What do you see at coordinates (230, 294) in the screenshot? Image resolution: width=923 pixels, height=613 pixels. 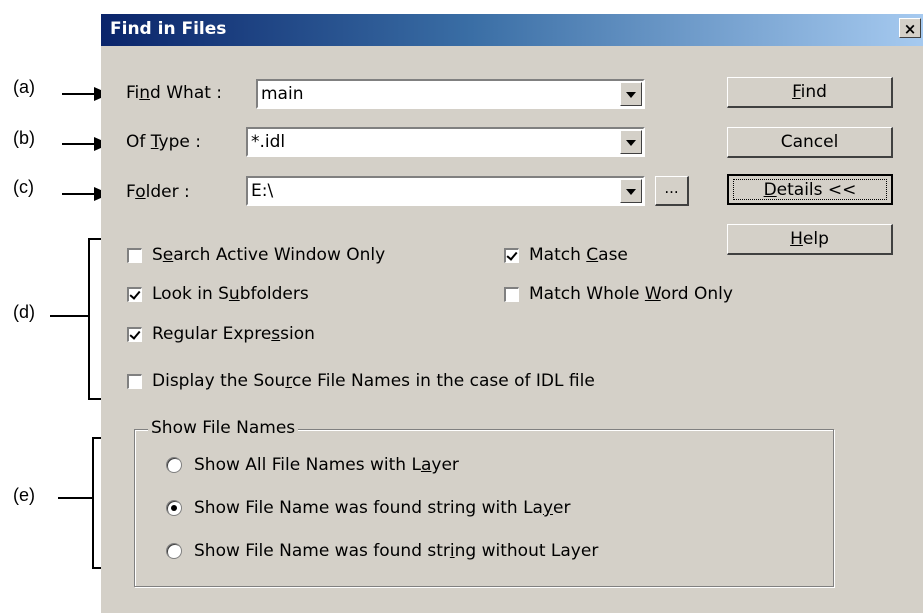 I see `look-in-subfolders-label: Look in Subfolders` at bounding box center [230, 294].